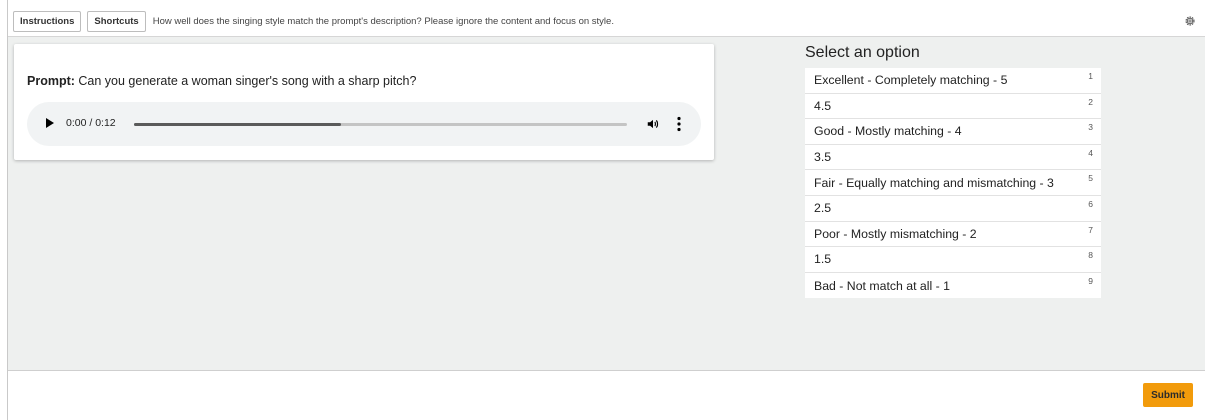 This screenshot has height=420, width=1205. What do you see at coordinates (953, 107) in the screenshot?
I see `option-item: 4.5 2` at bounding box center [953, 107].